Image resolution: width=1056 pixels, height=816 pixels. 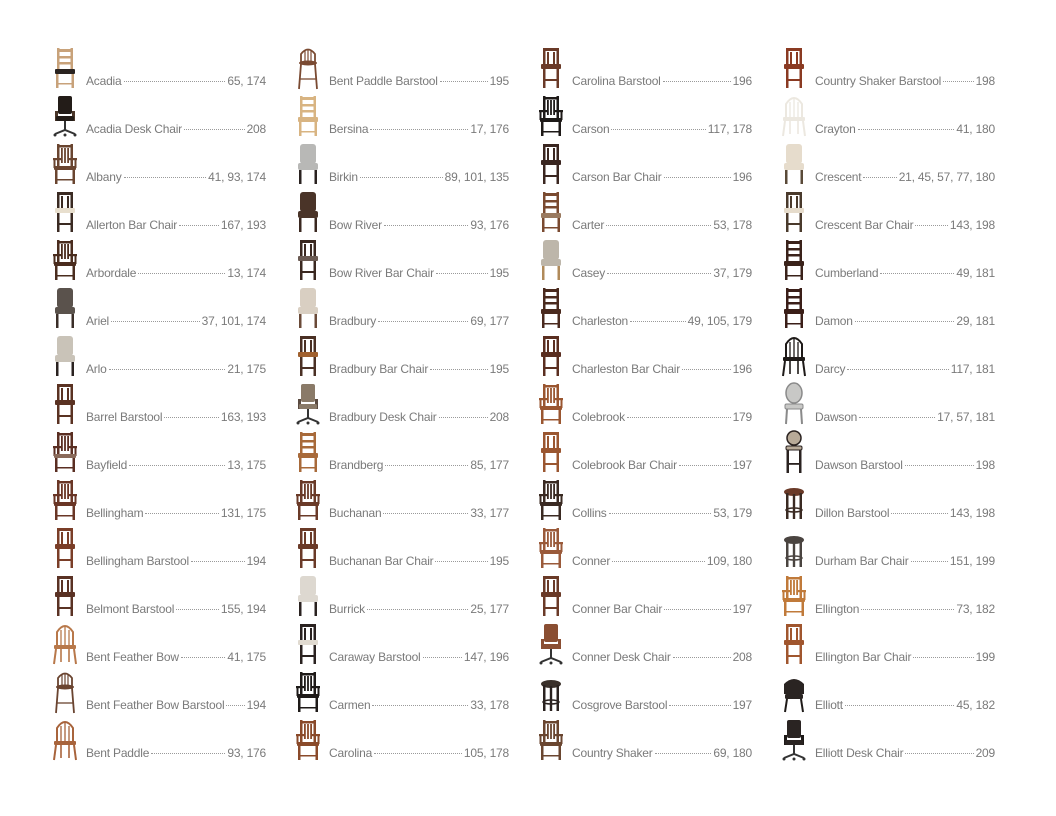 I want to click on entry-line: Dawson Barstool 198, so click(x=905, y=465).